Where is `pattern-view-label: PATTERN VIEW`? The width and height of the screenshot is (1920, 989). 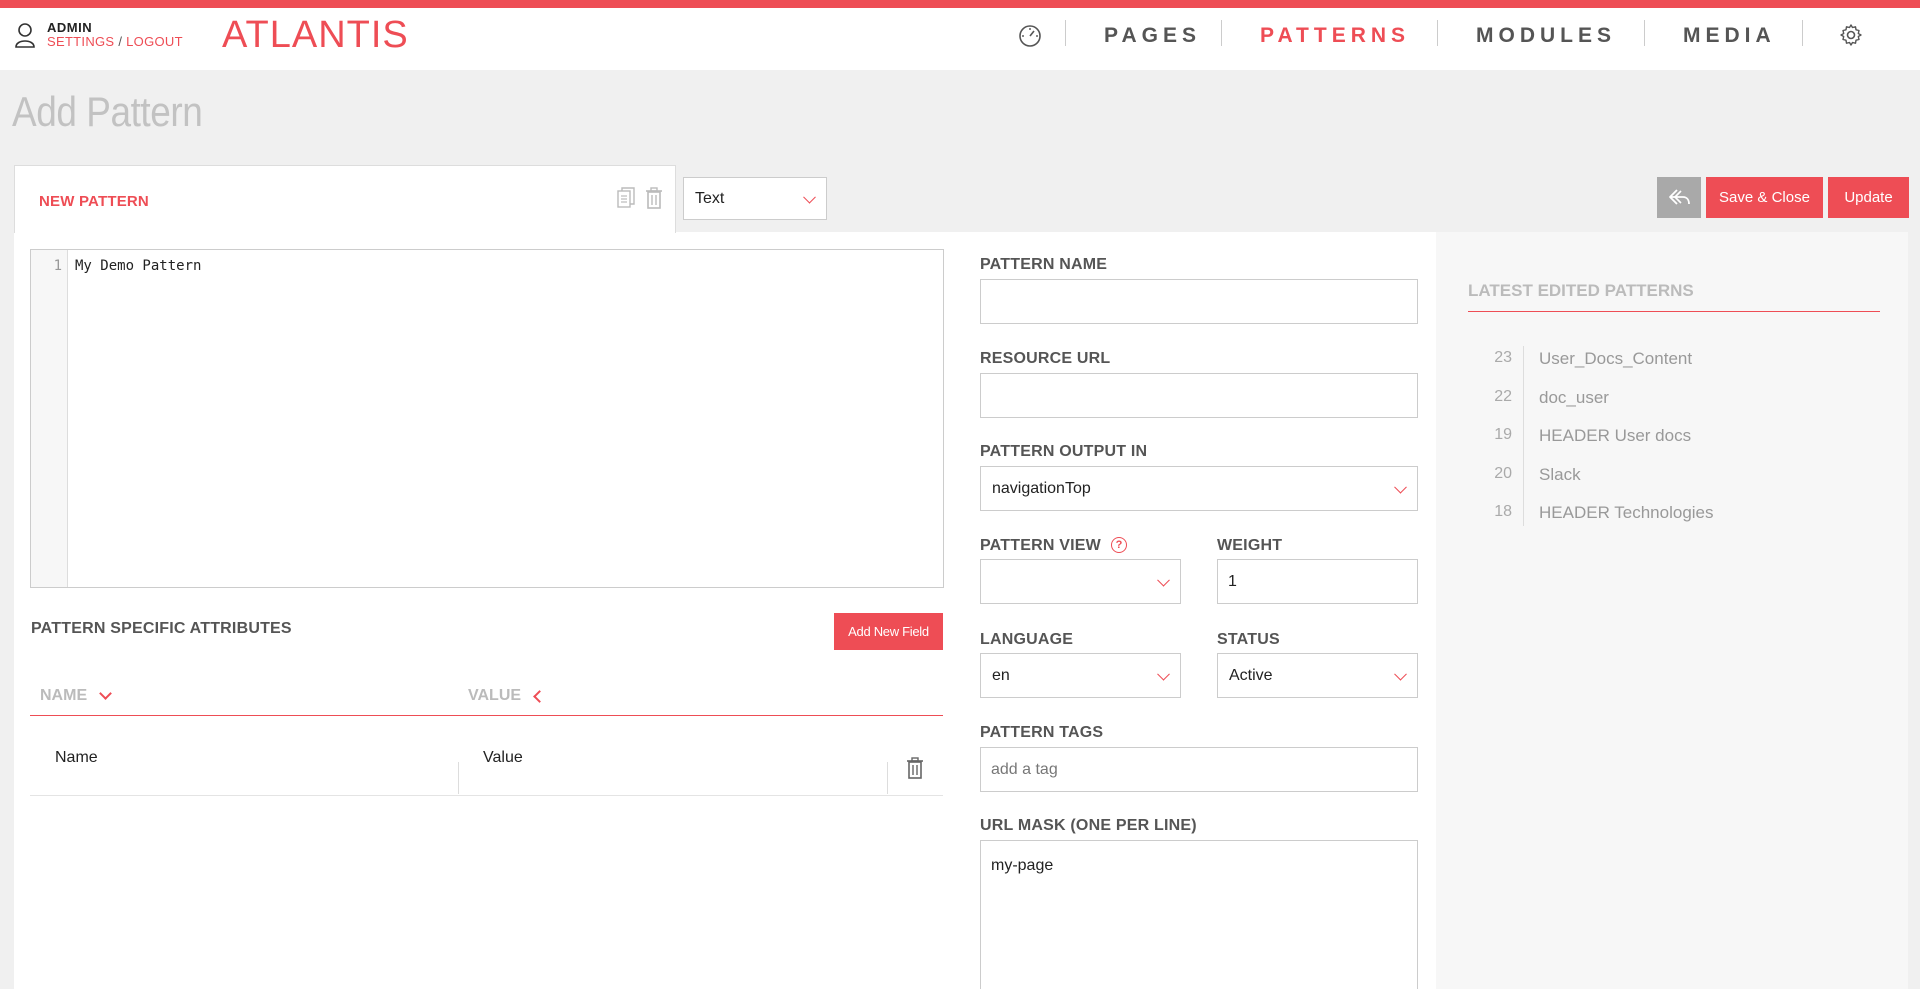
pattern-view-label: PATTERN VIEW is located at coordinates (1040, 545).